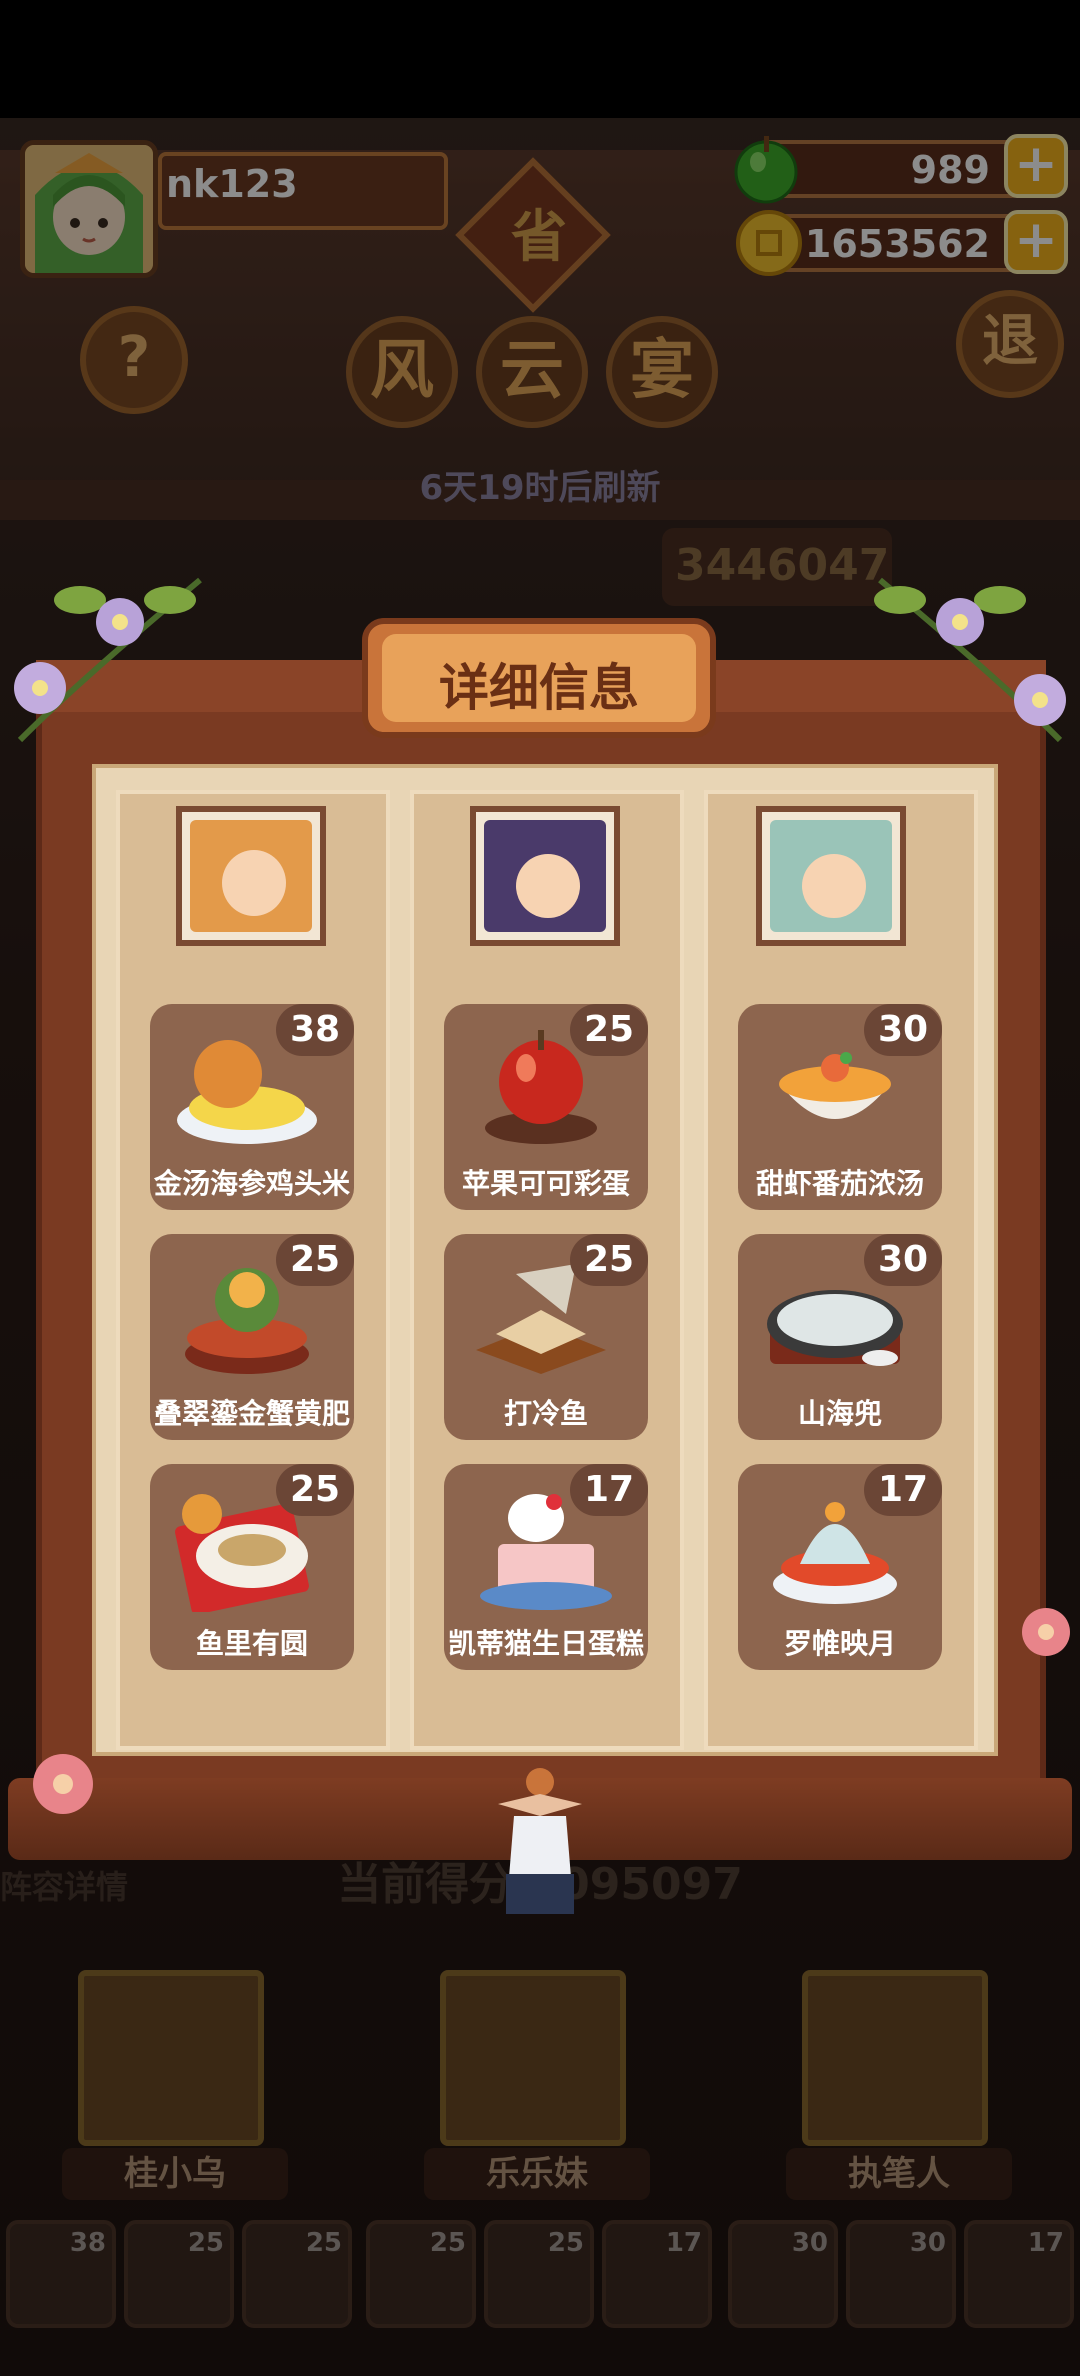 This screenshot has height=2376, width=1080. Describe the element at coordinates (251, 1643) in the screenshot. I see `dish-name: 鱼里有圆` at that location.